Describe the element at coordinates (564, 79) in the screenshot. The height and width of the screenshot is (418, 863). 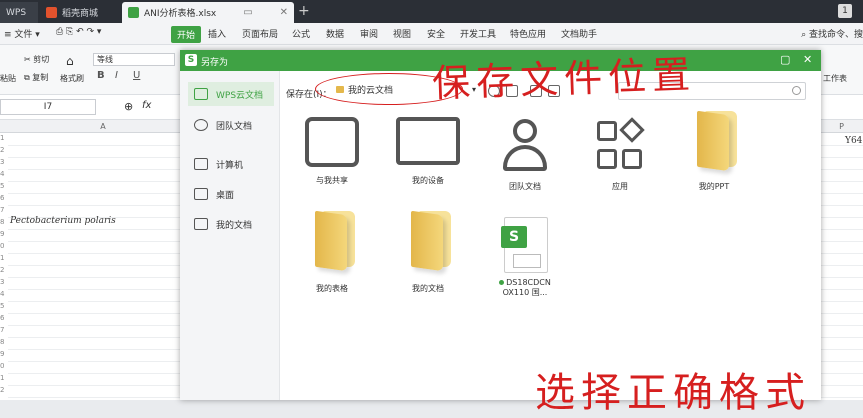
I see `annotation-save-location: 保存文件位置` at that location.